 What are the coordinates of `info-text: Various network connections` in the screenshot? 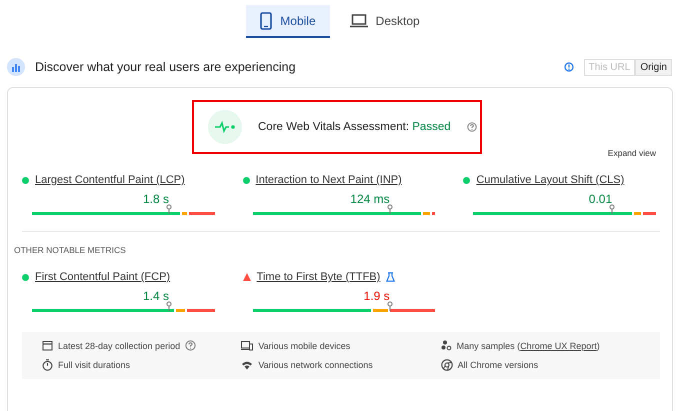 It's located at (315, 365).